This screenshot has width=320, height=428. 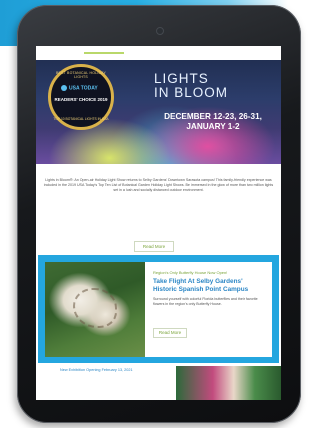 What do you see at coordinates (160, 31) in the screenshot?
I see `camera-icon` at bounding box center [160, 31].